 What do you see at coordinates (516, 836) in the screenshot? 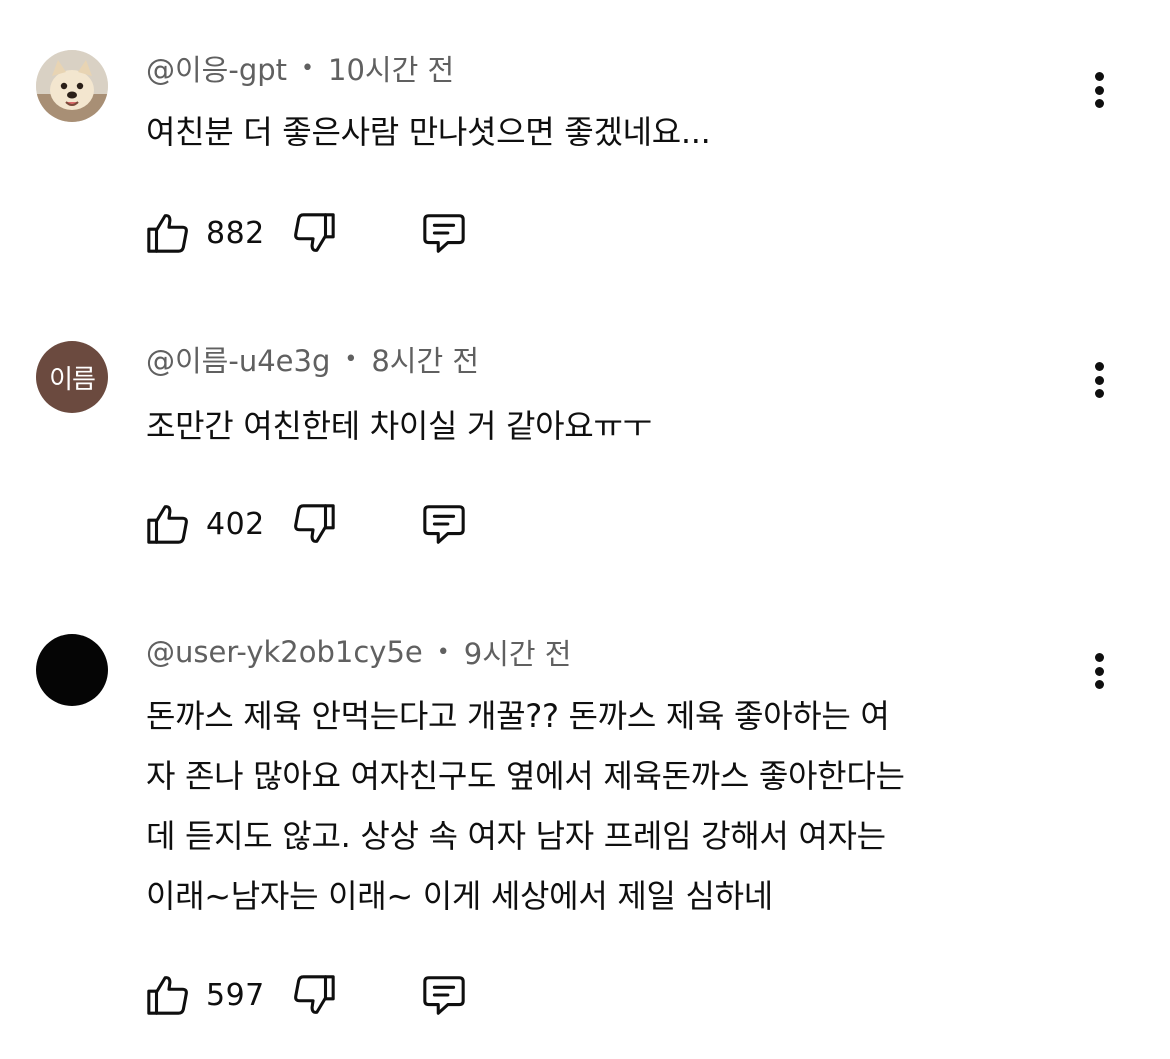
I see `comment-text-line: 데 듣지도 않고. 상상 속 여자 남자 프레임 강해서 여자는` at bounding box center [516, 836].